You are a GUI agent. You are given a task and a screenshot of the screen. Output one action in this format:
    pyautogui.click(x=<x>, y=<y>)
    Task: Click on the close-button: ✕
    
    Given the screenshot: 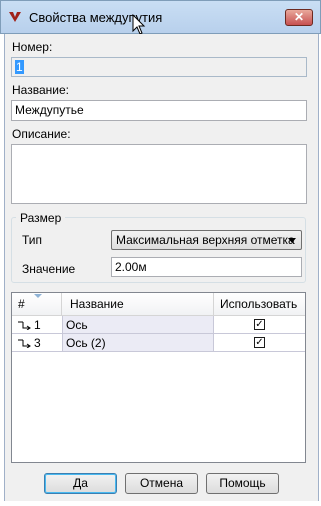 What is the action you would take?
    pyautogui.click(x=299, y=17)
    